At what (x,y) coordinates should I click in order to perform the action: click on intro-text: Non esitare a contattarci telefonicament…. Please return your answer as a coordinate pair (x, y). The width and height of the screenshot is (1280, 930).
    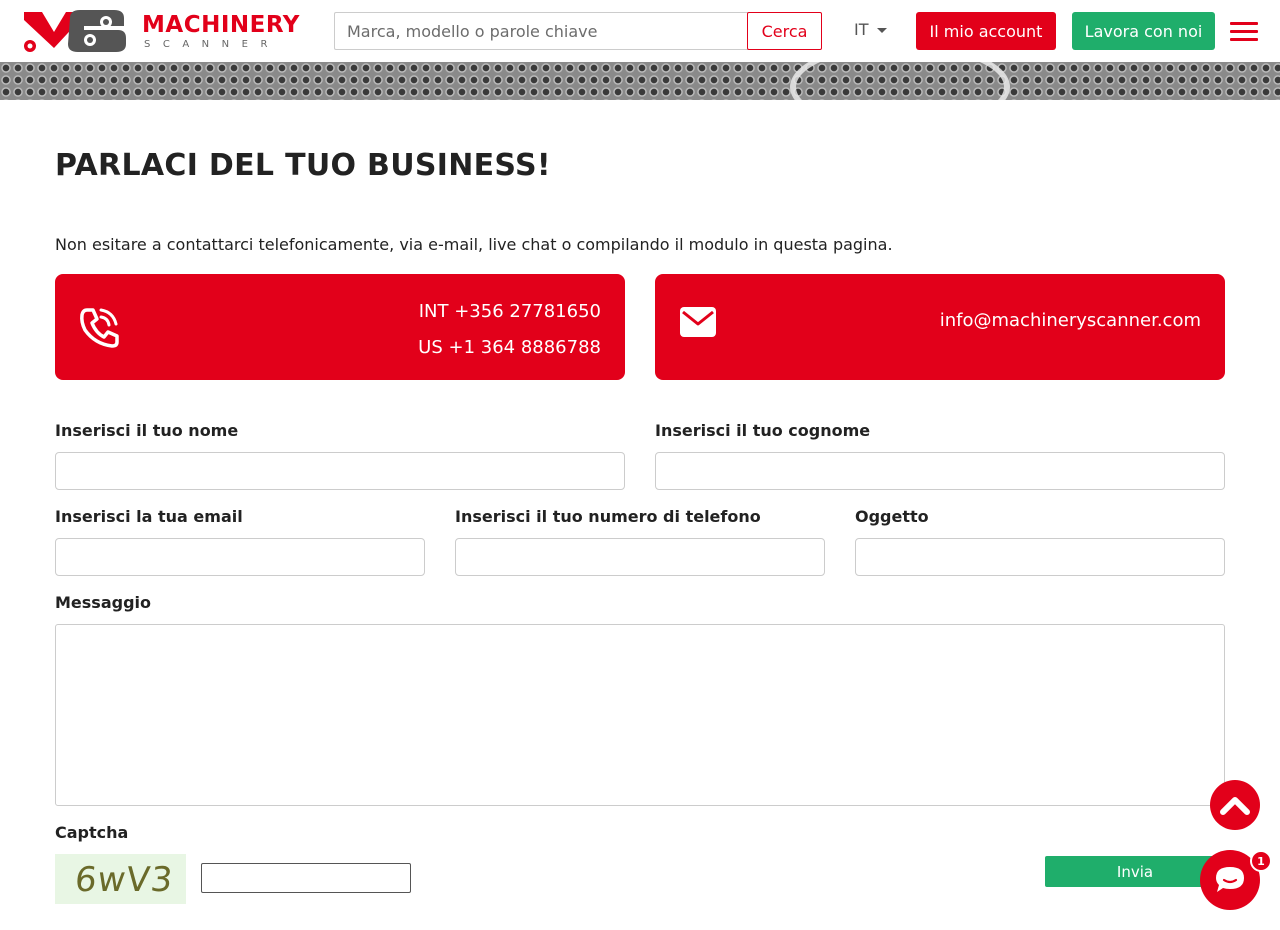
    Looking at the image, I should click on (474, 244).